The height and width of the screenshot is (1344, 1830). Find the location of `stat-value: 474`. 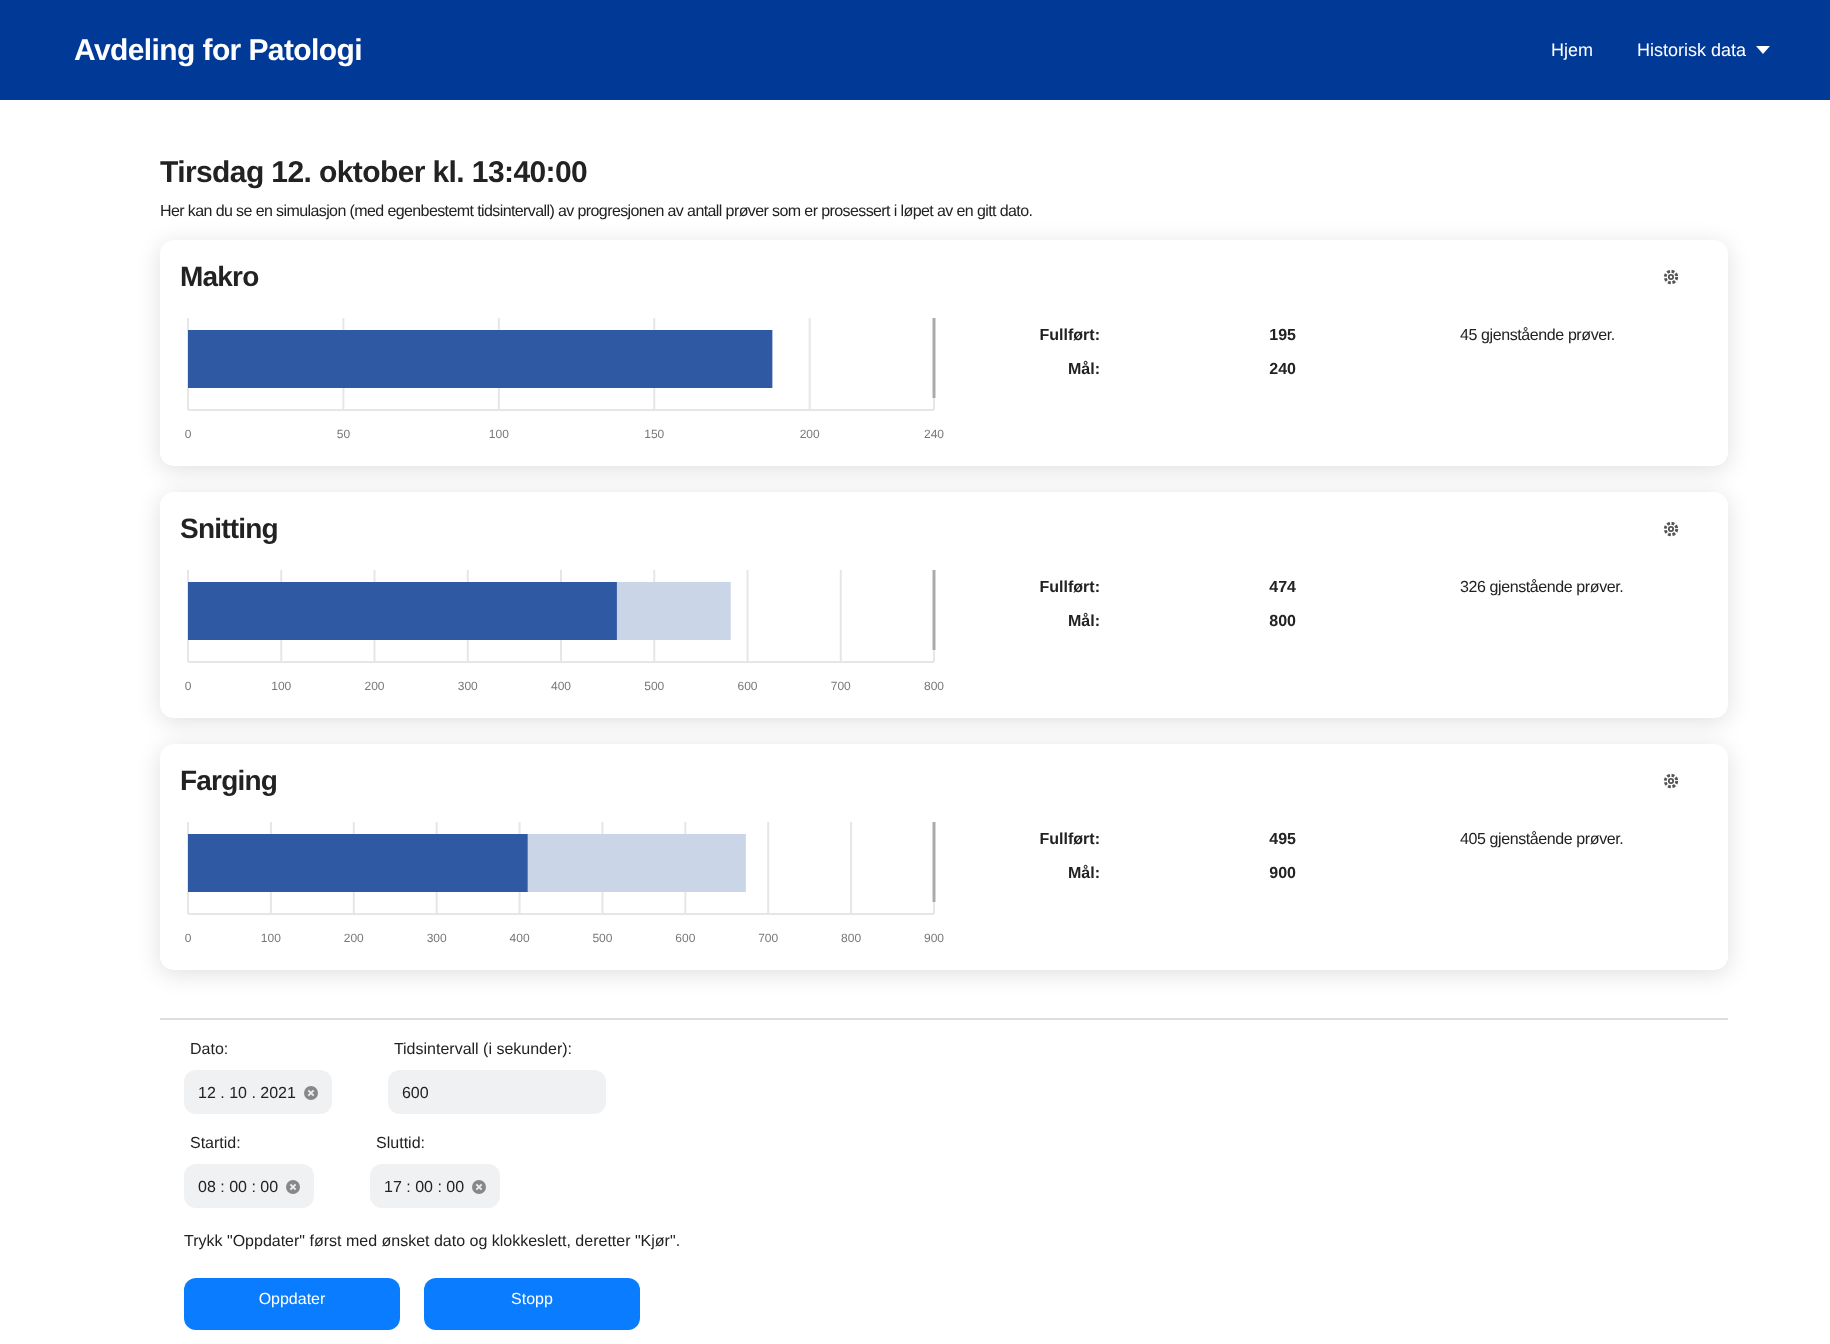

stat-value: 474 is located at coordinates (1281, 587).